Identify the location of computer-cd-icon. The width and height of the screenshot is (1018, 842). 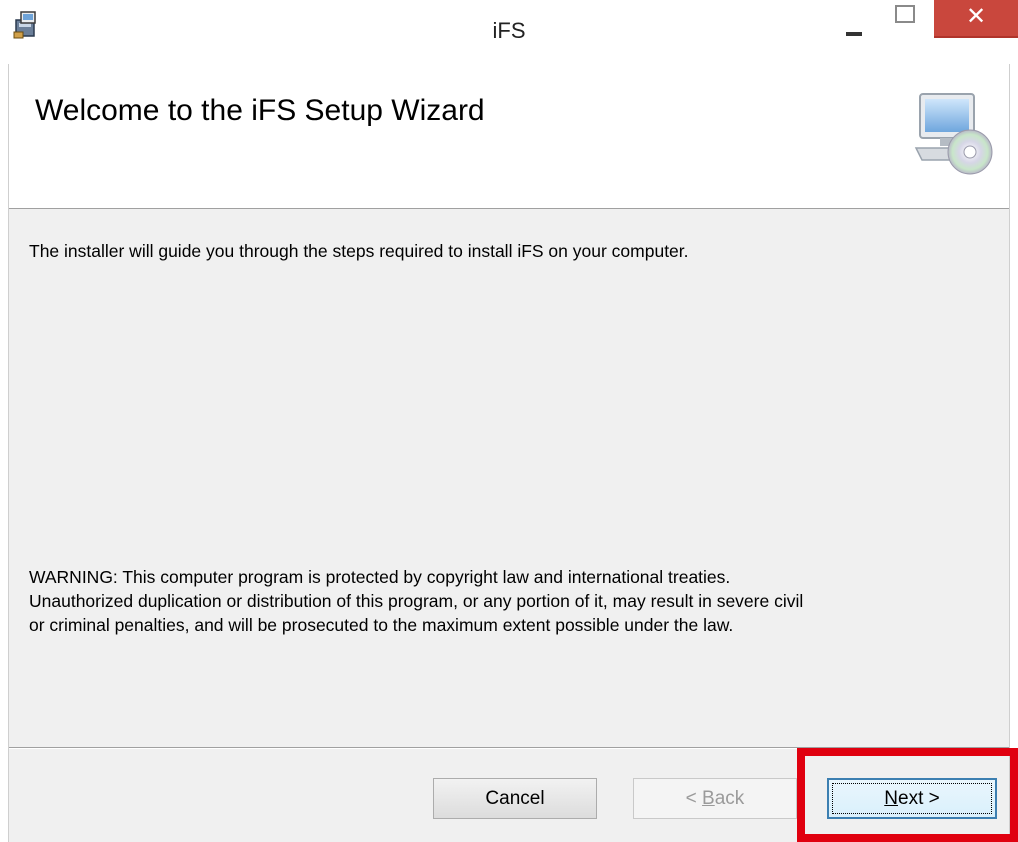
(953, 134).